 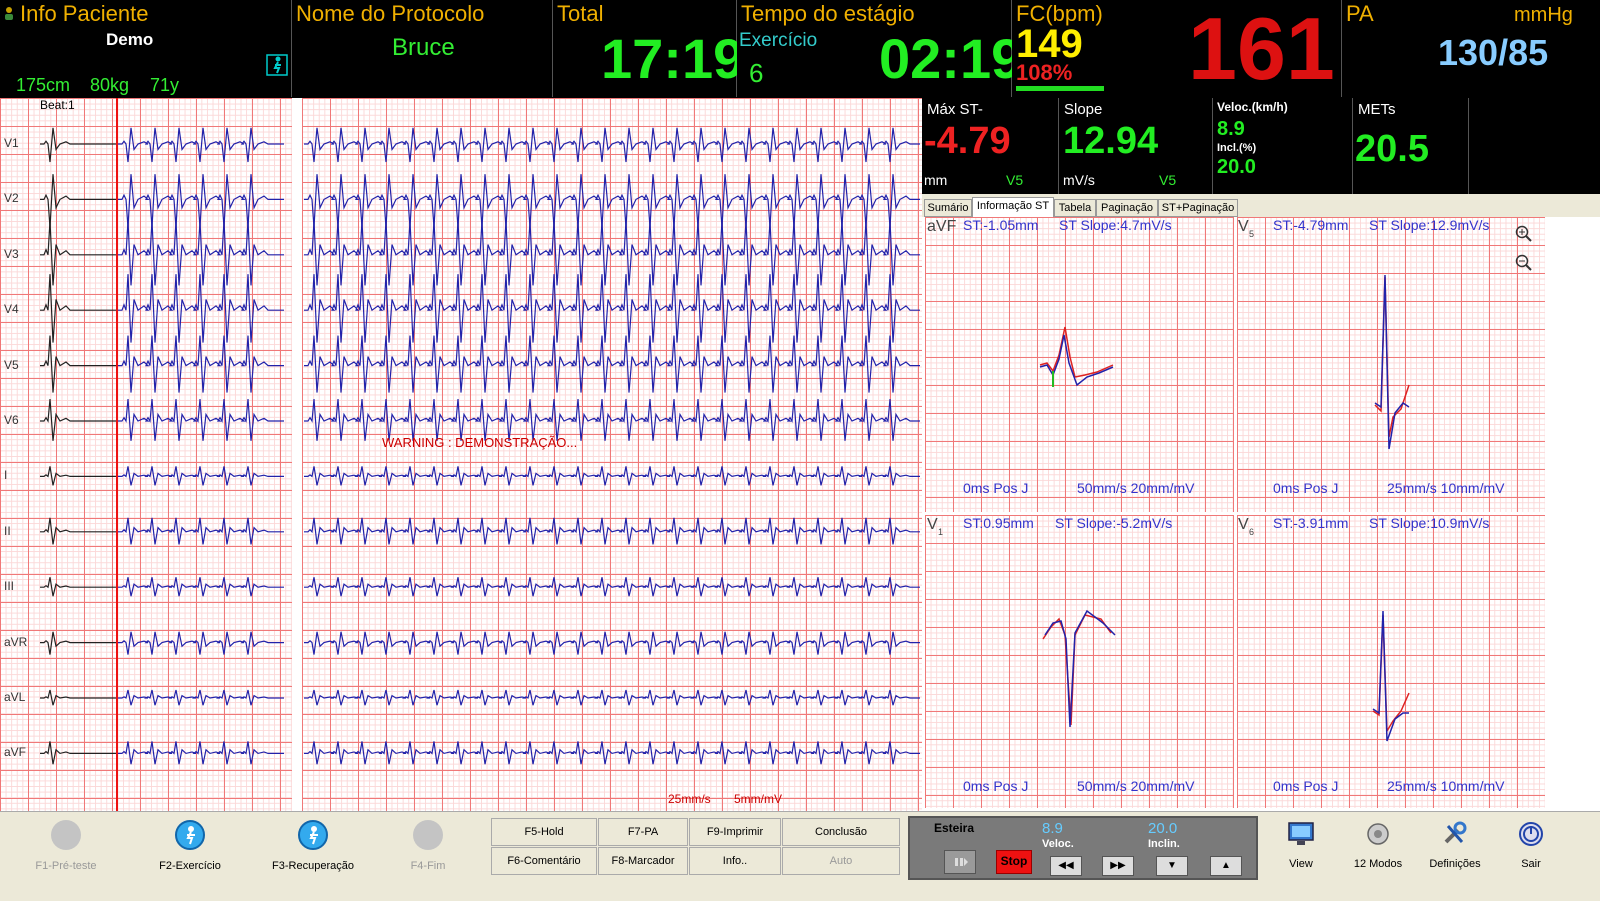 I want to click on median-trace-v6, so click(x=78, y=419).